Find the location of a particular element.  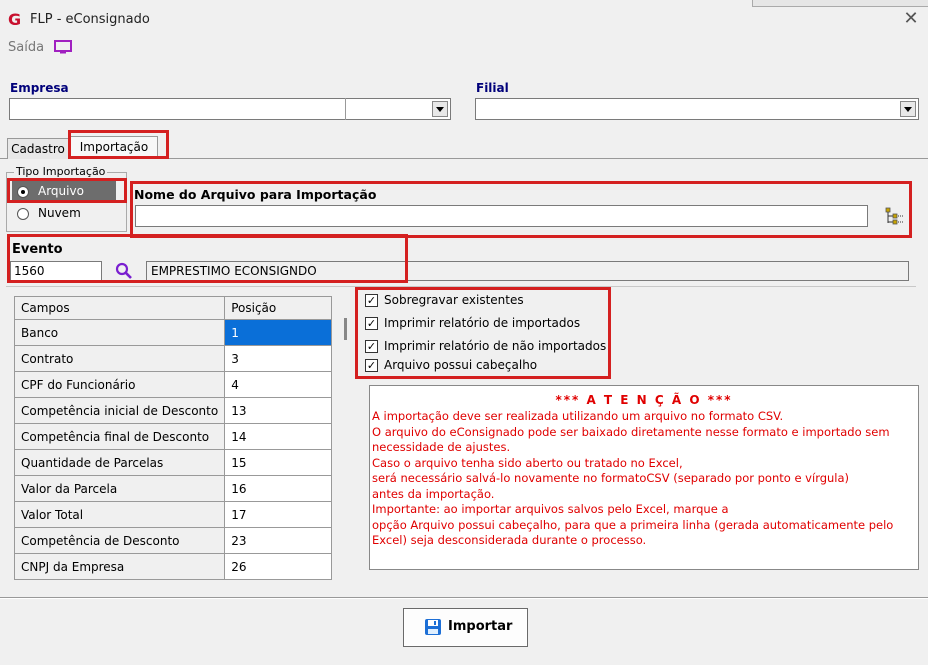

empresa-label: Empresa is located at coordinates (39, 88).